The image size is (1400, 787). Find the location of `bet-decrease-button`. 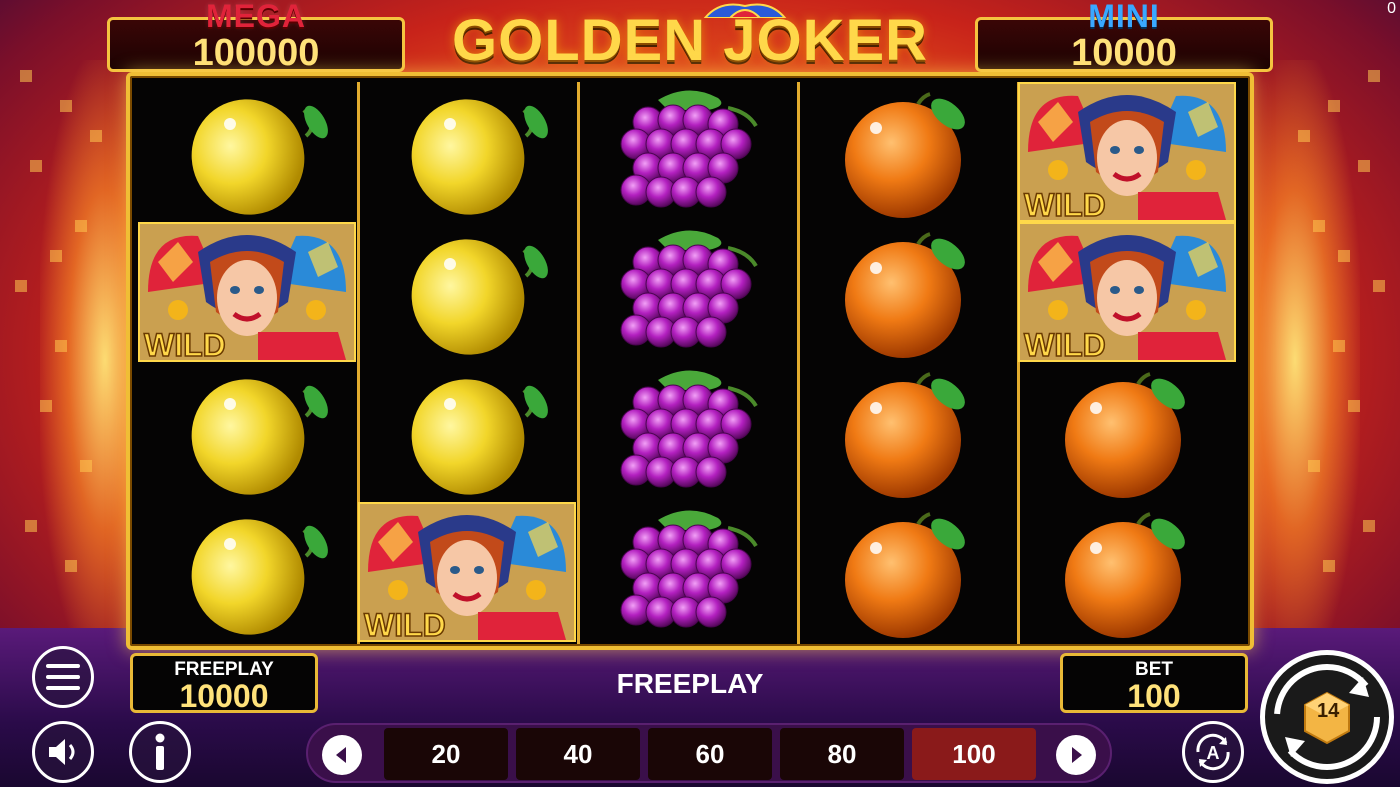

bet-decrease-button is located at coordinates (342, 755).